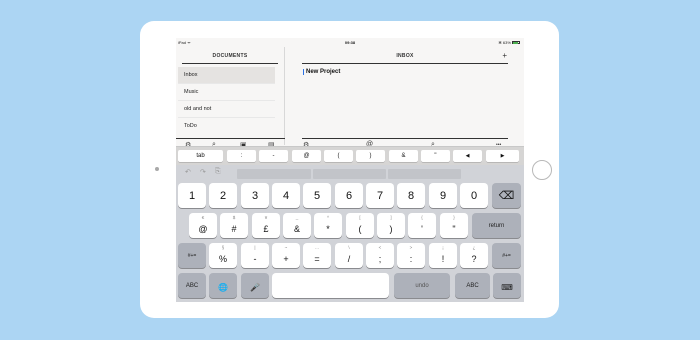 Image resolution: width=700 pixels, height=340 pixels. I want to click on key-asterisk: ^ *, so click(328, 225).